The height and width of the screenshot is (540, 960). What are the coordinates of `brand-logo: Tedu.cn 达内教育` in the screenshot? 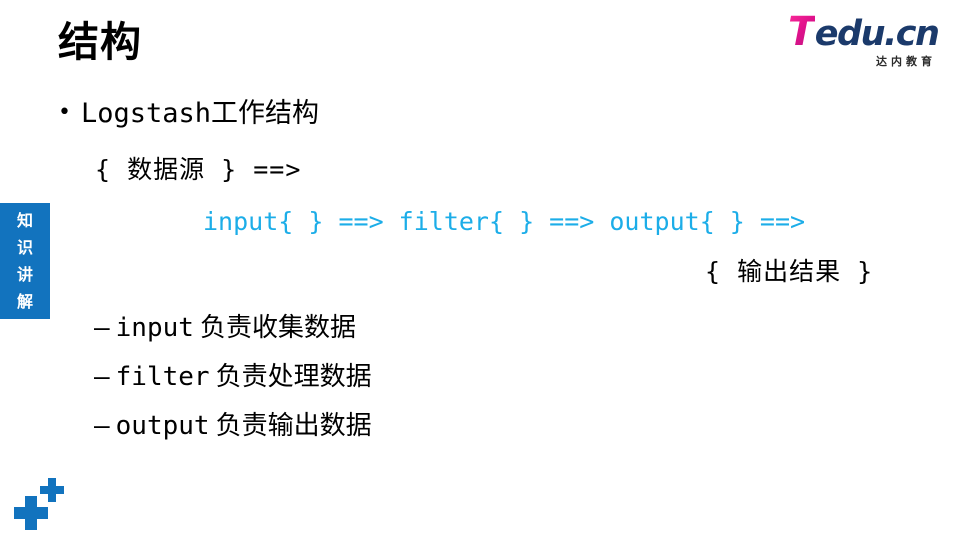 It's located at (864, 42).